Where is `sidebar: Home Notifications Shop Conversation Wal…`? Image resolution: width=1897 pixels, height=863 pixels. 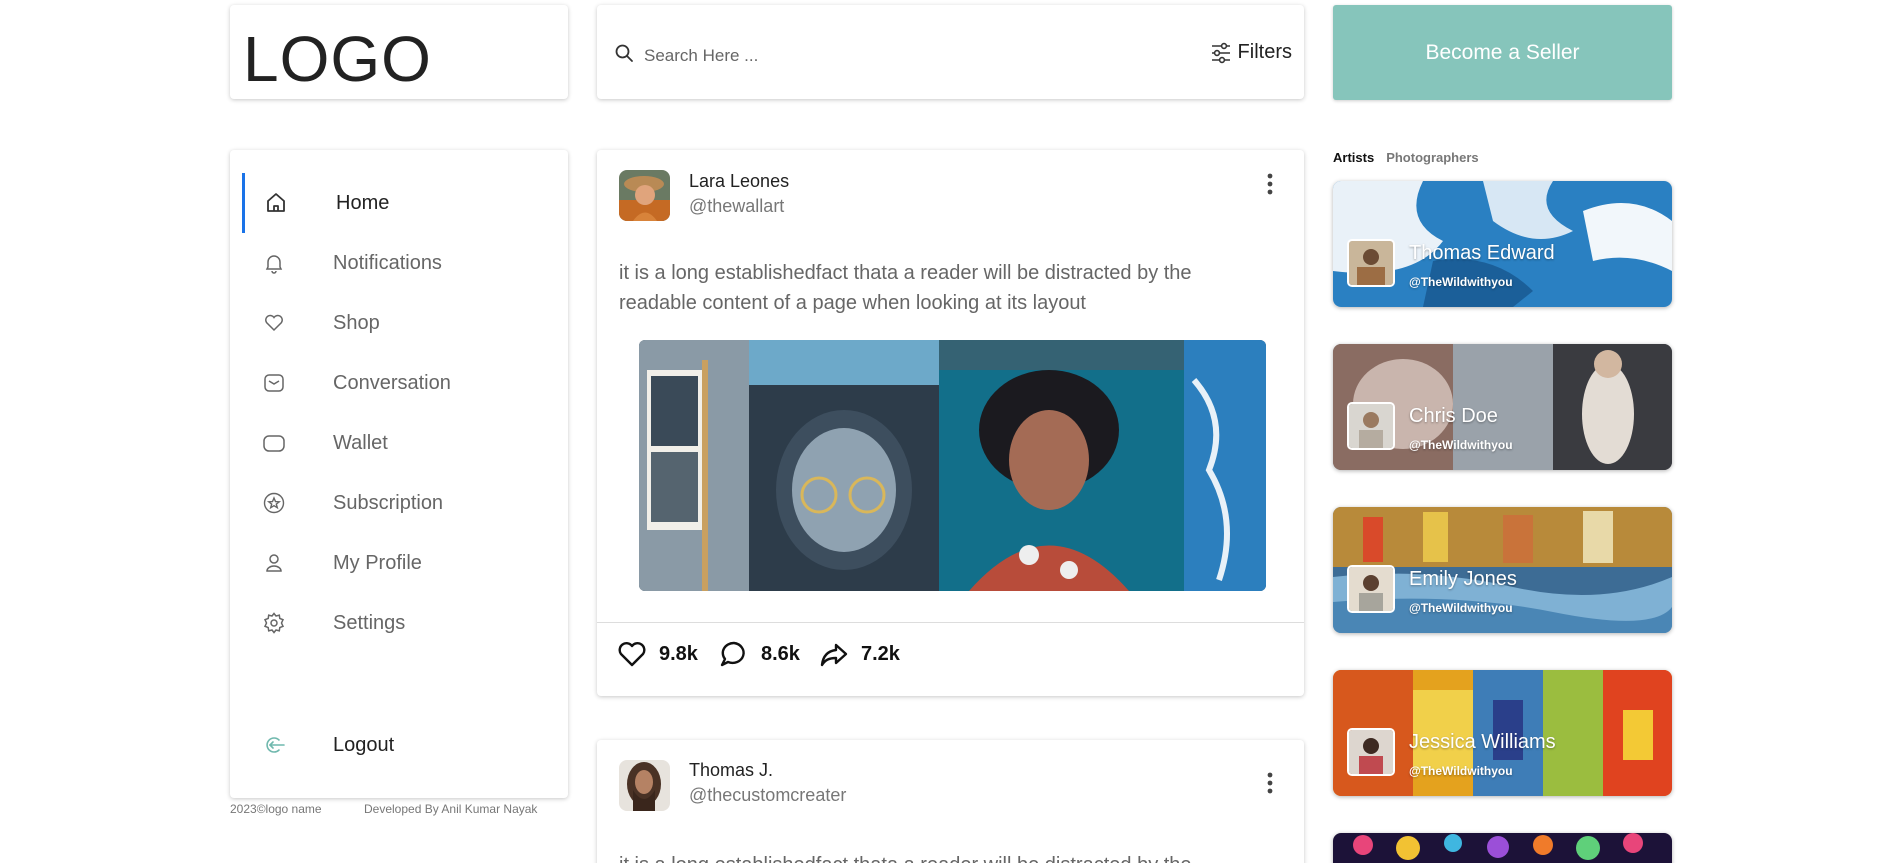
sidebar: Home Notifications Shop Conversation Wal… is located at coordinates (399, 474).